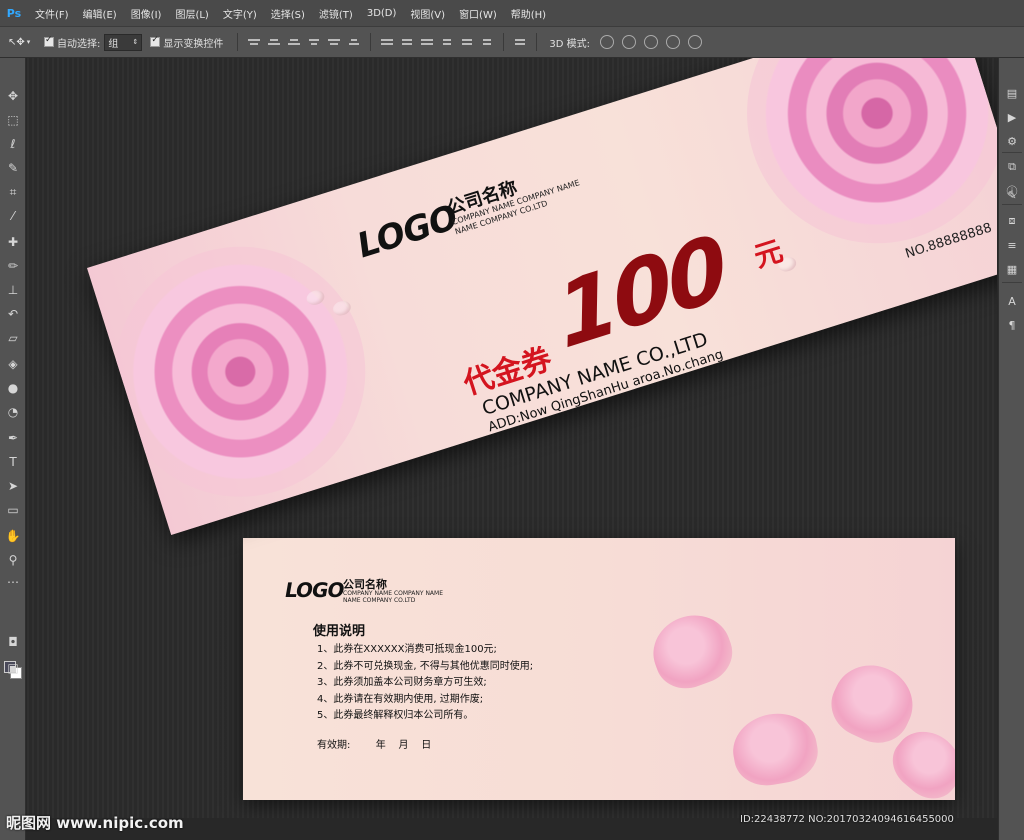  Describe the element at coordinates (1012, 245) in the screenshot. I see `adjustments-icon: ≡` at that location.